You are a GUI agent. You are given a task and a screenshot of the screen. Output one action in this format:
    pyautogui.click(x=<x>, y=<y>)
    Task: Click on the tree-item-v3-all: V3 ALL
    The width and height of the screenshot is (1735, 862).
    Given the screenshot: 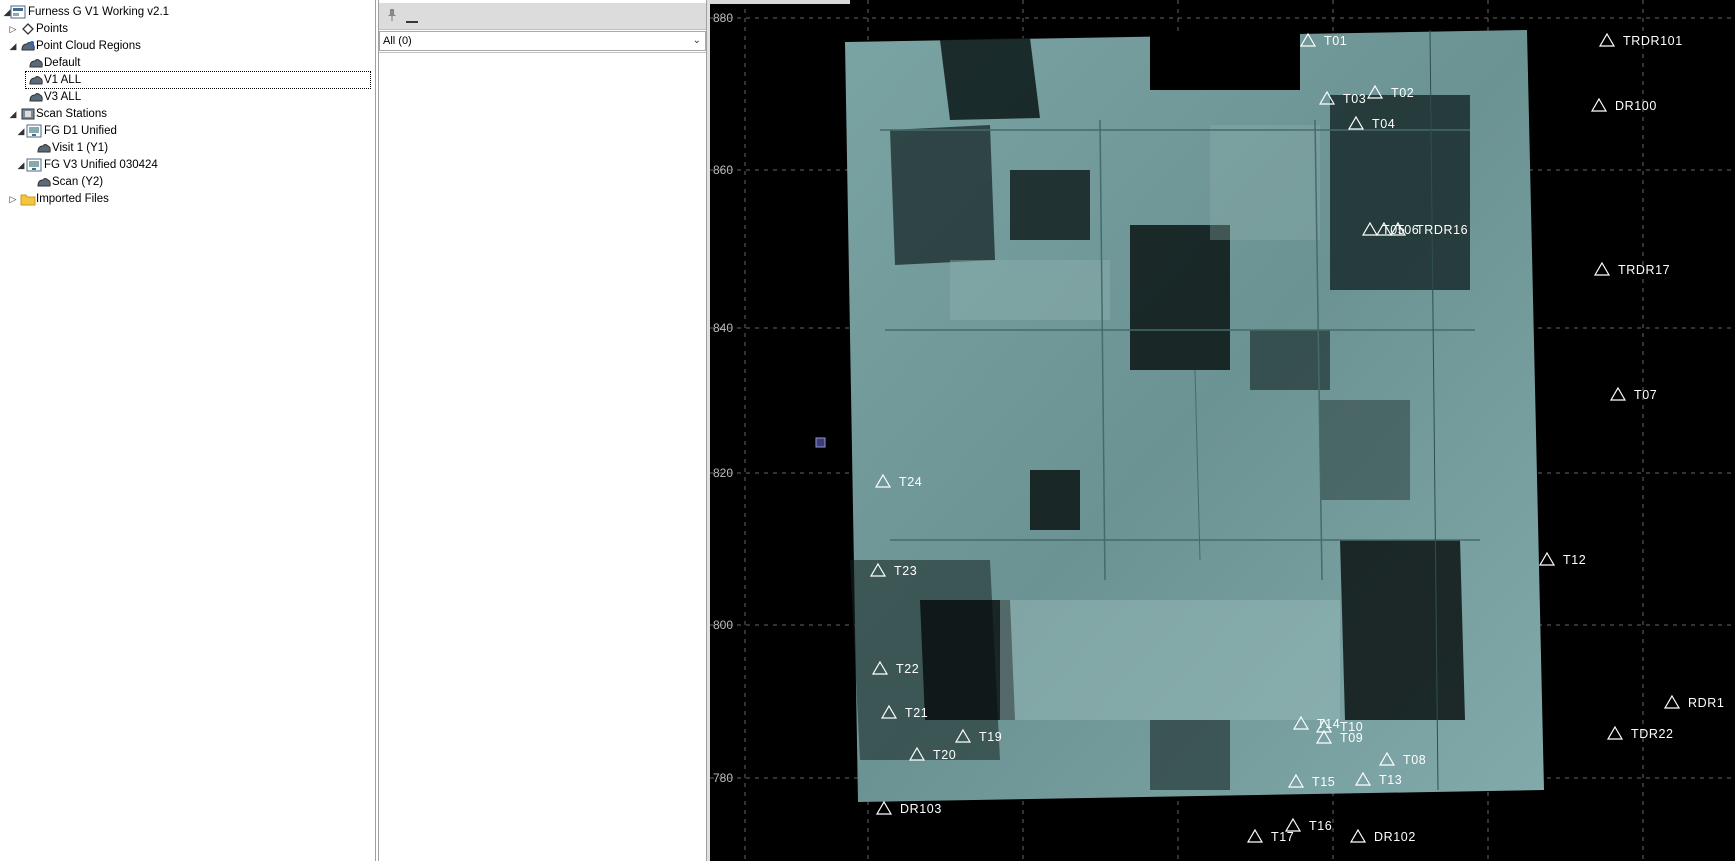 What is the action you would take?
    pyautogui.click(x=185, y=97)
    